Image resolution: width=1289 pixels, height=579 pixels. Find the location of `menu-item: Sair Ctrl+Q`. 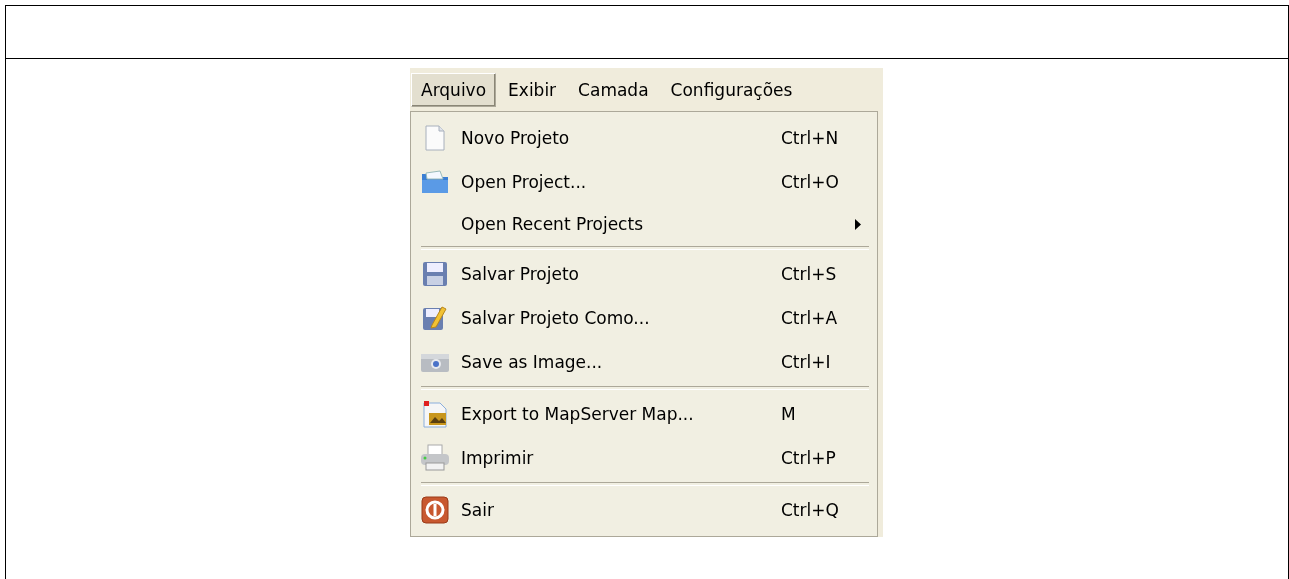

menu-item: Sair Ctrl+Q is located at coordinates (644, 510).